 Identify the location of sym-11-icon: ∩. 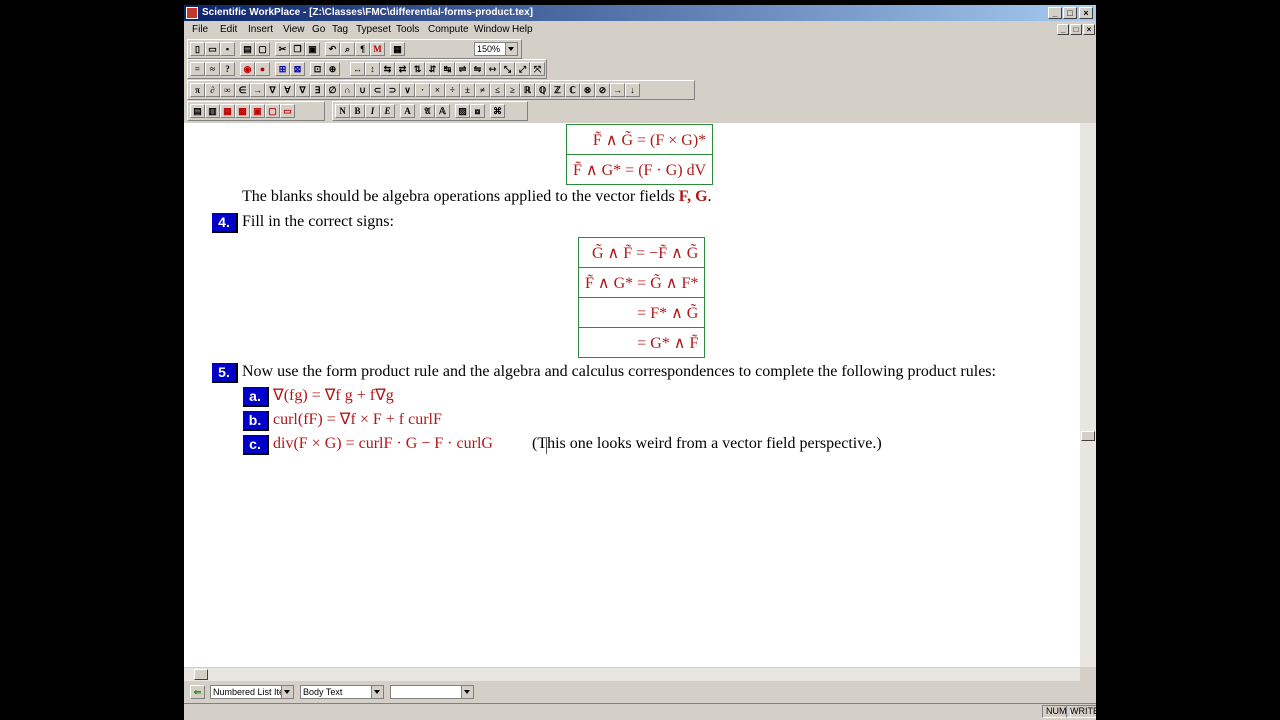
(347, 90).